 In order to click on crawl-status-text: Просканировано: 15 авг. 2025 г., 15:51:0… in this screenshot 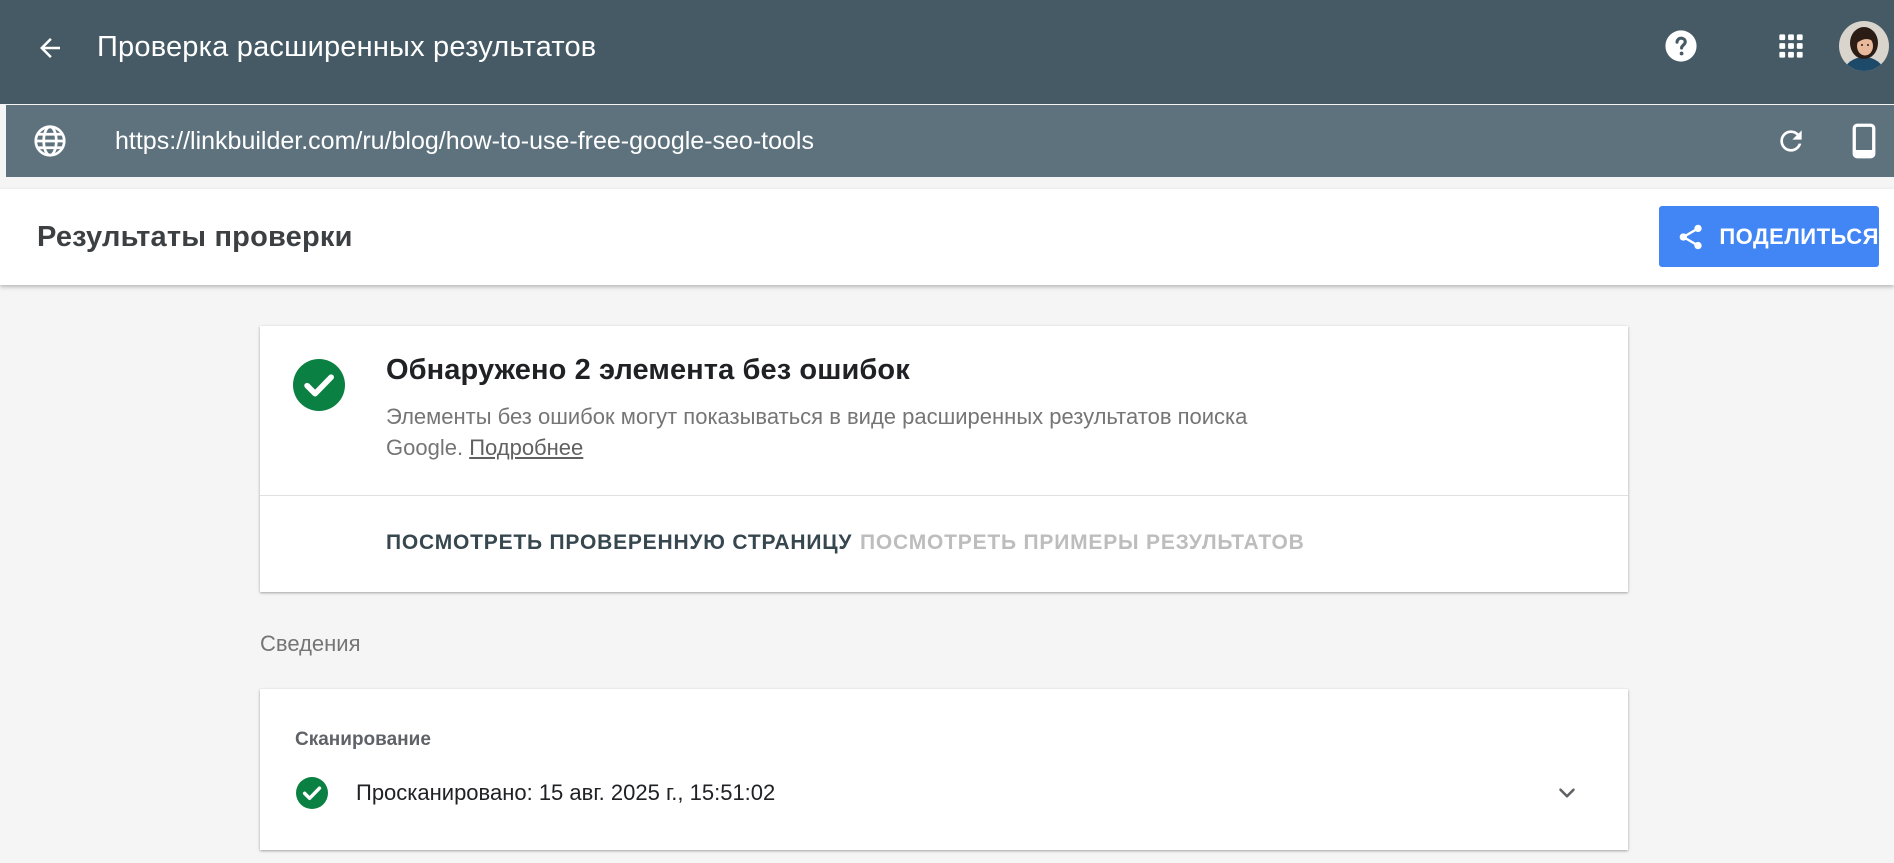, I will do `click(566, 792)`.